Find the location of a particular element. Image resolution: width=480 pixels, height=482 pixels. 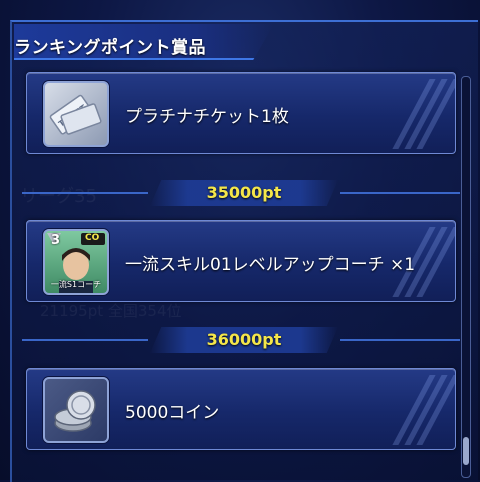

reward-label: 一流スキル01レベルアップコーチ ×1 is located at coordinates (270, 265).